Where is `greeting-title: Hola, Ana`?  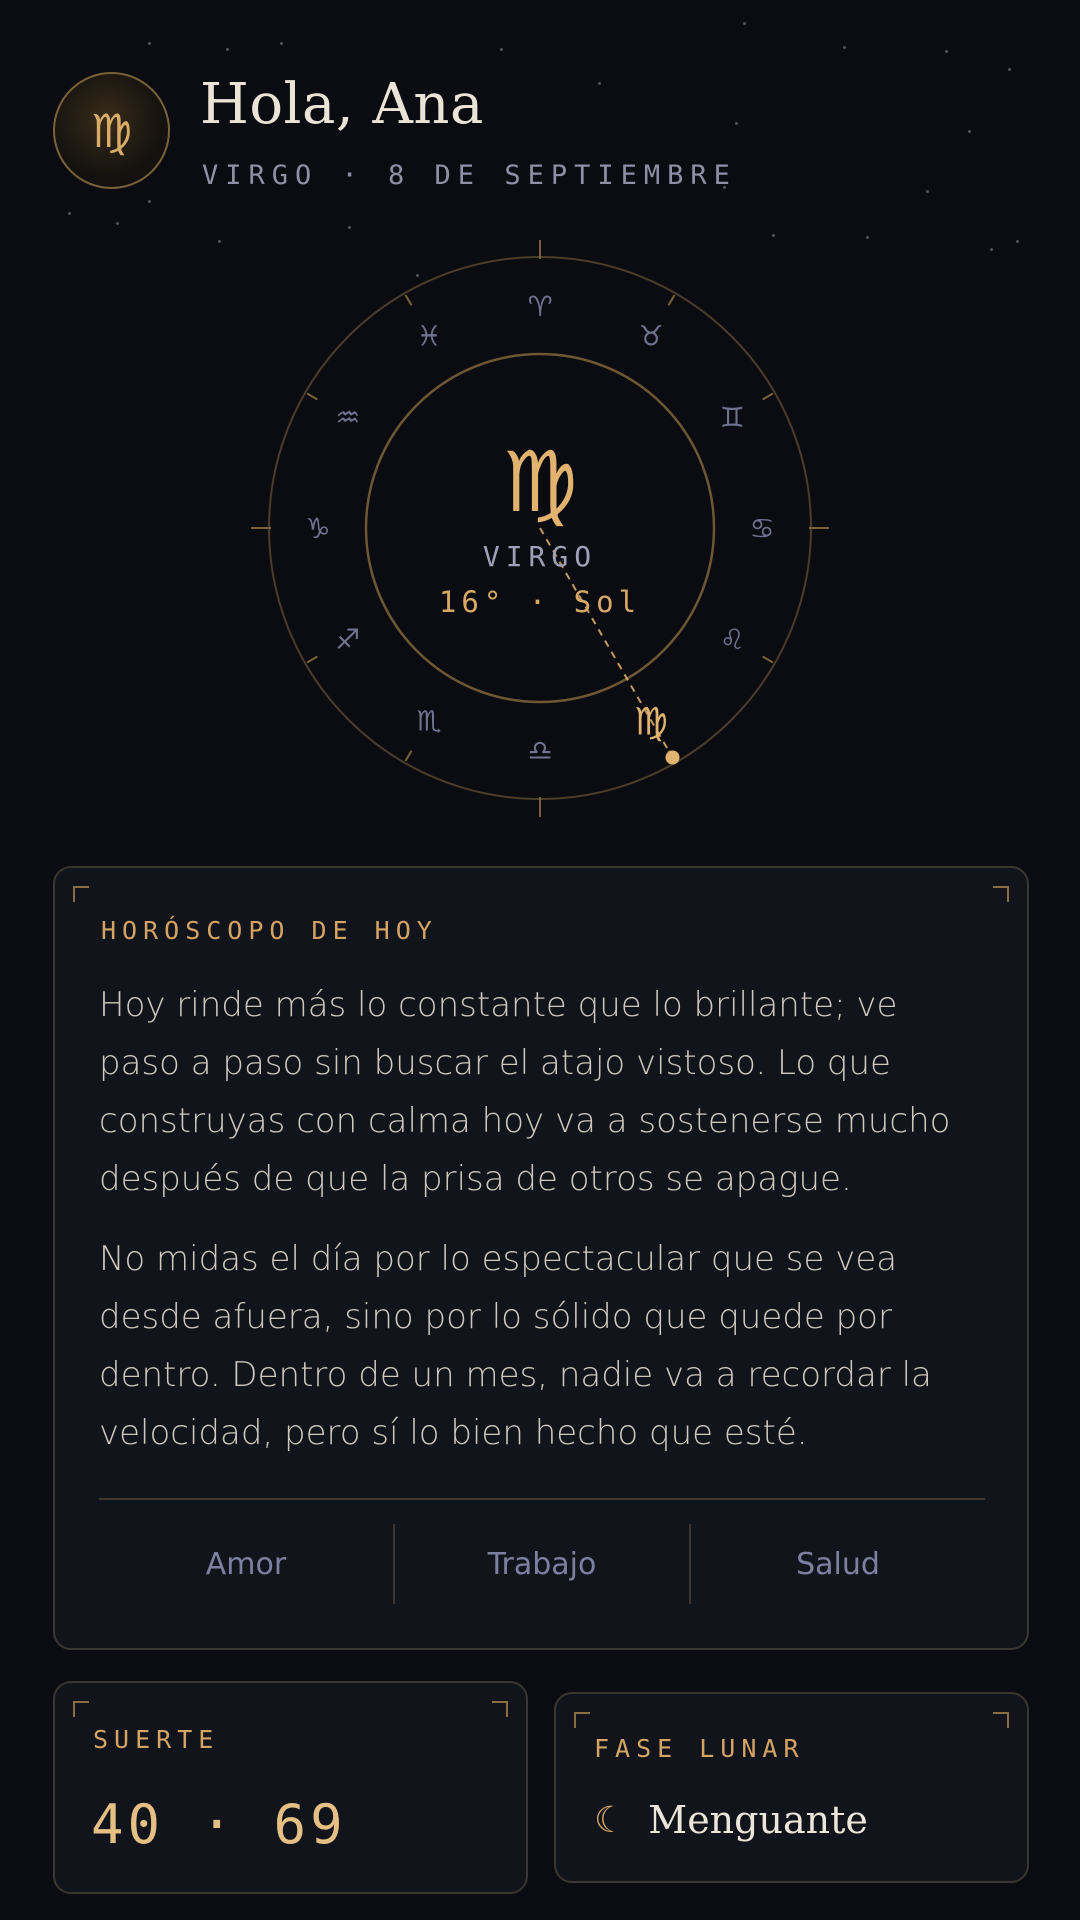 greeting-title: Hola, Ana is located at coordinates (342, 104).